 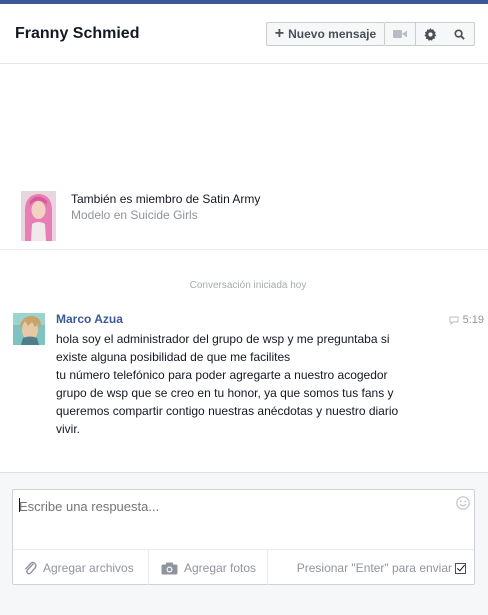 I want to click on profile-occupation-text: Modelo en Suicide Girls, so click(x=134, y=215).